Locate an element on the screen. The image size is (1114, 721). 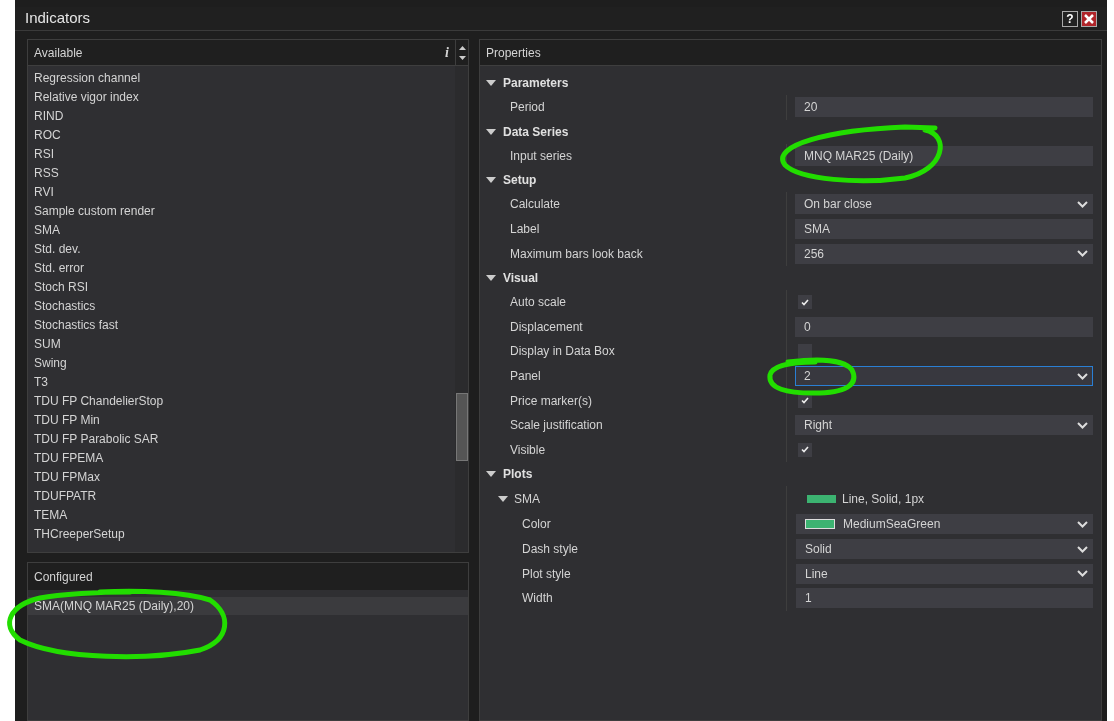
property-label: Display in Data Box is located at coordinates (562, 352).